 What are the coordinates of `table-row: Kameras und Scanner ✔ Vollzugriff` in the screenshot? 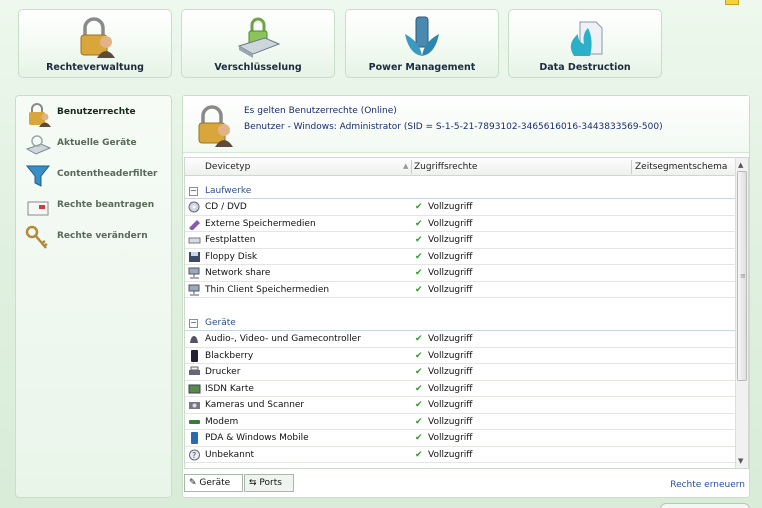 It's located at (461, 405).